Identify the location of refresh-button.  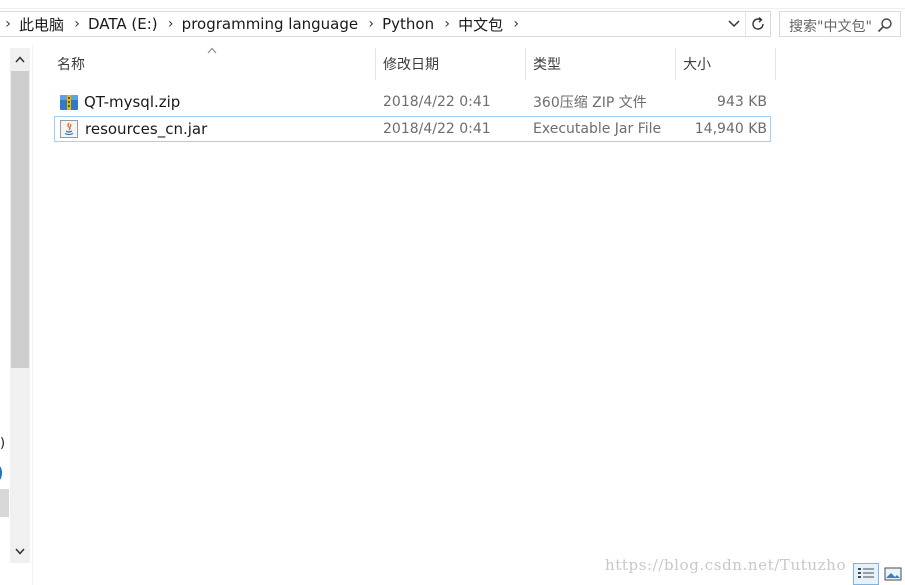
(757, 24).